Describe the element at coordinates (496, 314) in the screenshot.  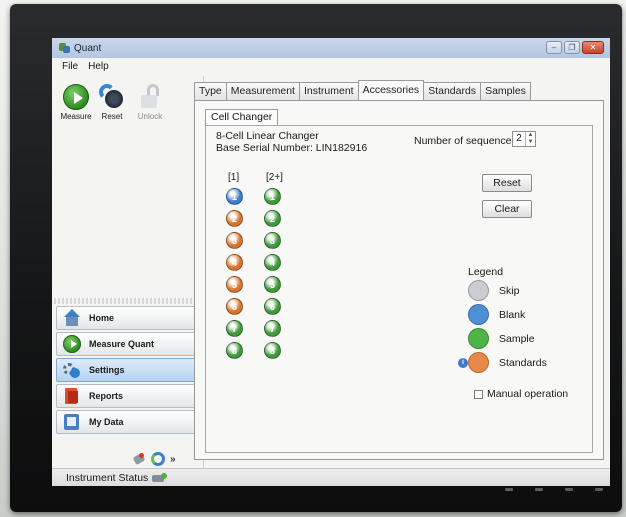
I see `legend-blank: Blank` at that location.